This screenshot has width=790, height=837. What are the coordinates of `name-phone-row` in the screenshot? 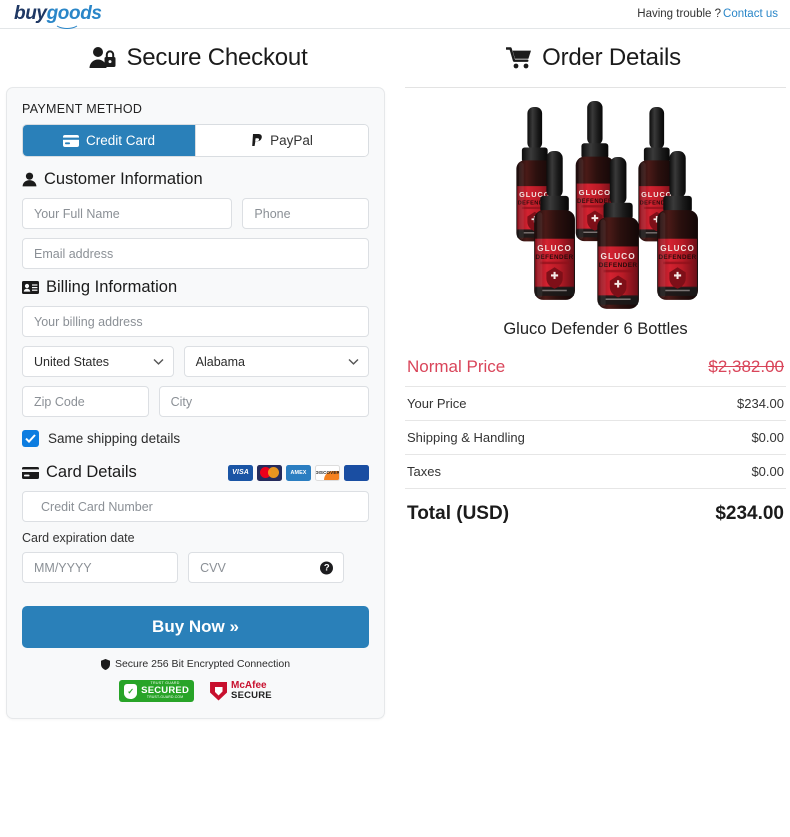 It's located at (195, 213).